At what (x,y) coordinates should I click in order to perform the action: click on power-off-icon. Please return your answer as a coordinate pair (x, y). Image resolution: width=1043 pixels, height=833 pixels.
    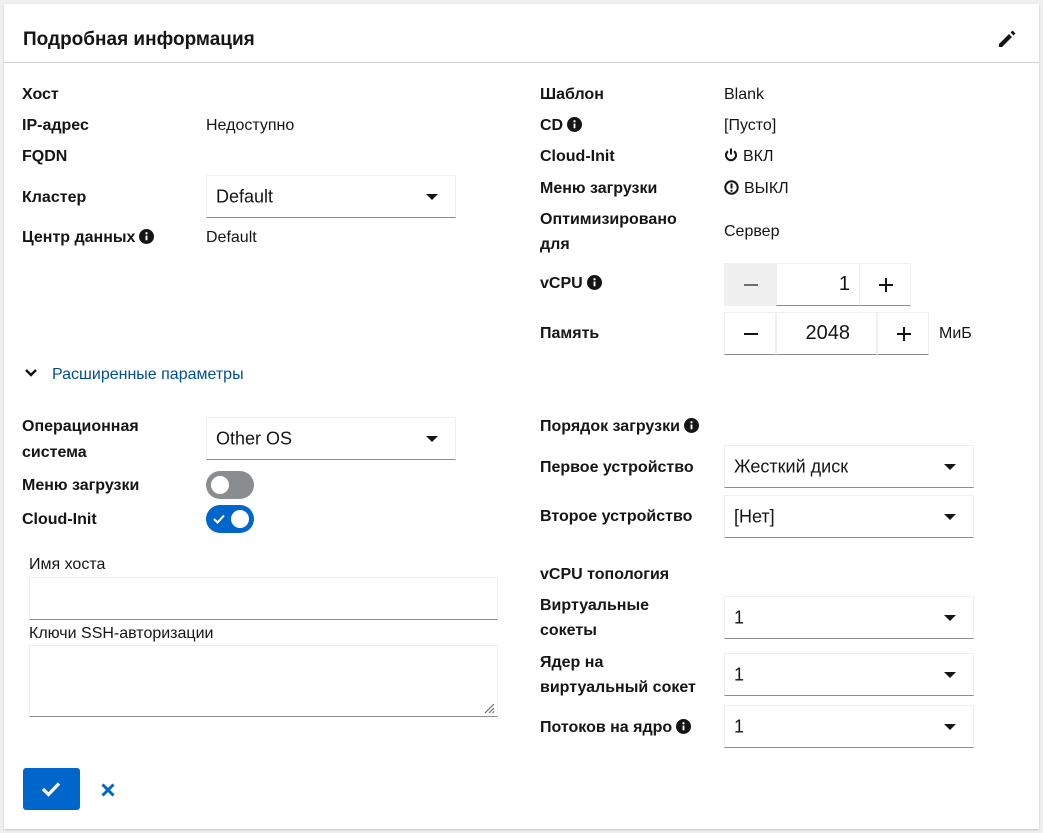
    Looking at the image, I should click on (731, 187).